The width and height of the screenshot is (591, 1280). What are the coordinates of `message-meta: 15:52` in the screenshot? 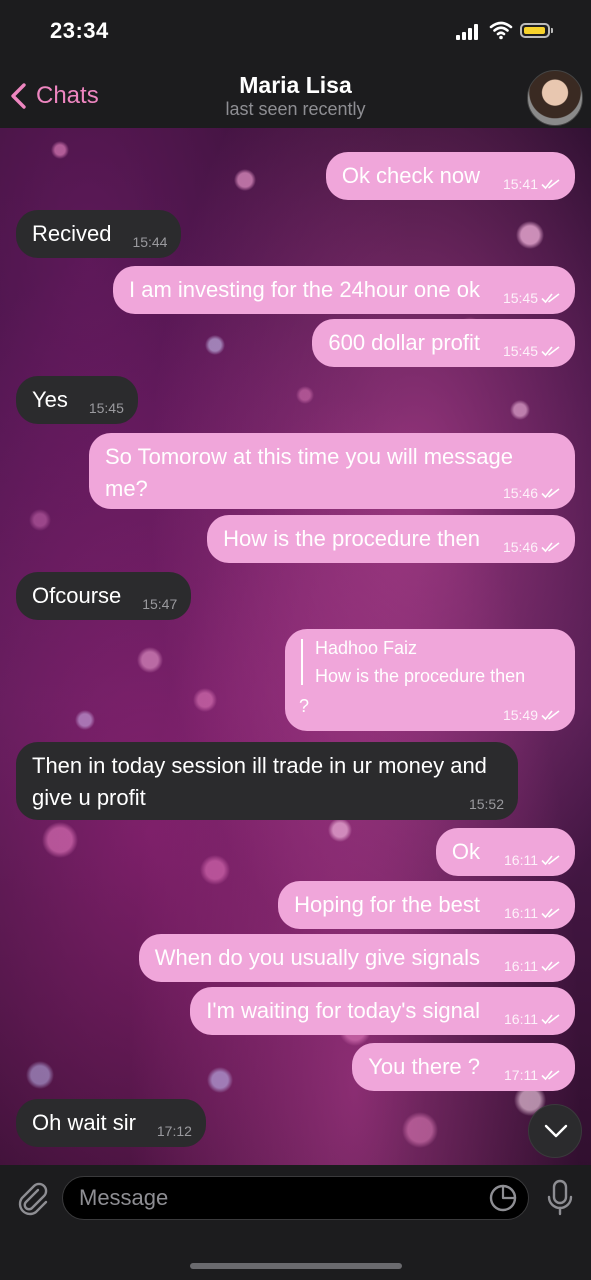 It's located at (486, 804).